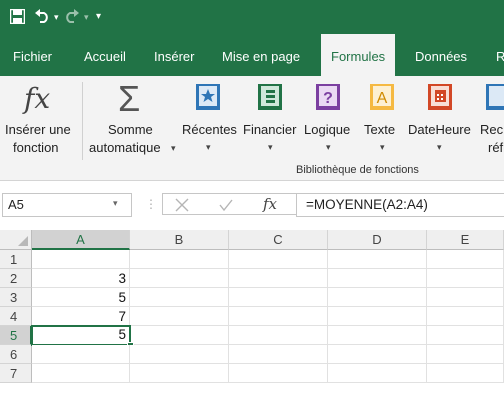 Image resolution: width=504 pixels, height=406 pixels. I want to click on cell-c2, so click(278, 278).